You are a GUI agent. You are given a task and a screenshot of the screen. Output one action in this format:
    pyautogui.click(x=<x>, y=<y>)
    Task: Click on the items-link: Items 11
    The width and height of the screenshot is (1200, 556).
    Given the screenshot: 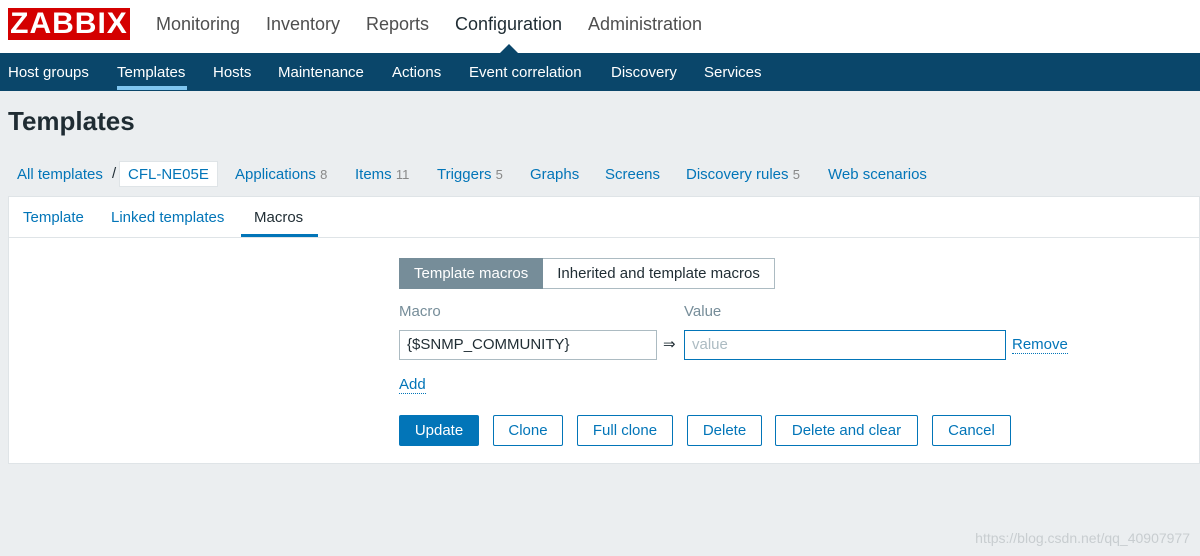 What is the action you would take?
    pyautogui.click(x=382, y=174)
    